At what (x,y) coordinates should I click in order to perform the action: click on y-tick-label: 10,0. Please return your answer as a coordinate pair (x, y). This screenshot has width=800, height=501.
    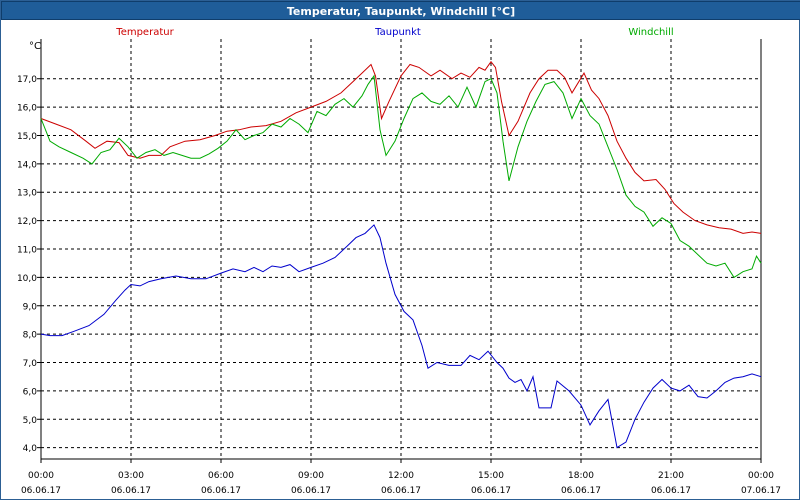
    Looking at the image, I should click on (27, 279).